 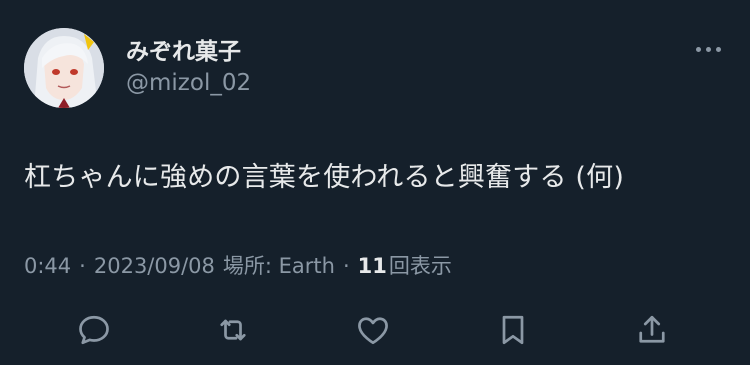 I want to click on avatar-image, so click(x=64, y=68).